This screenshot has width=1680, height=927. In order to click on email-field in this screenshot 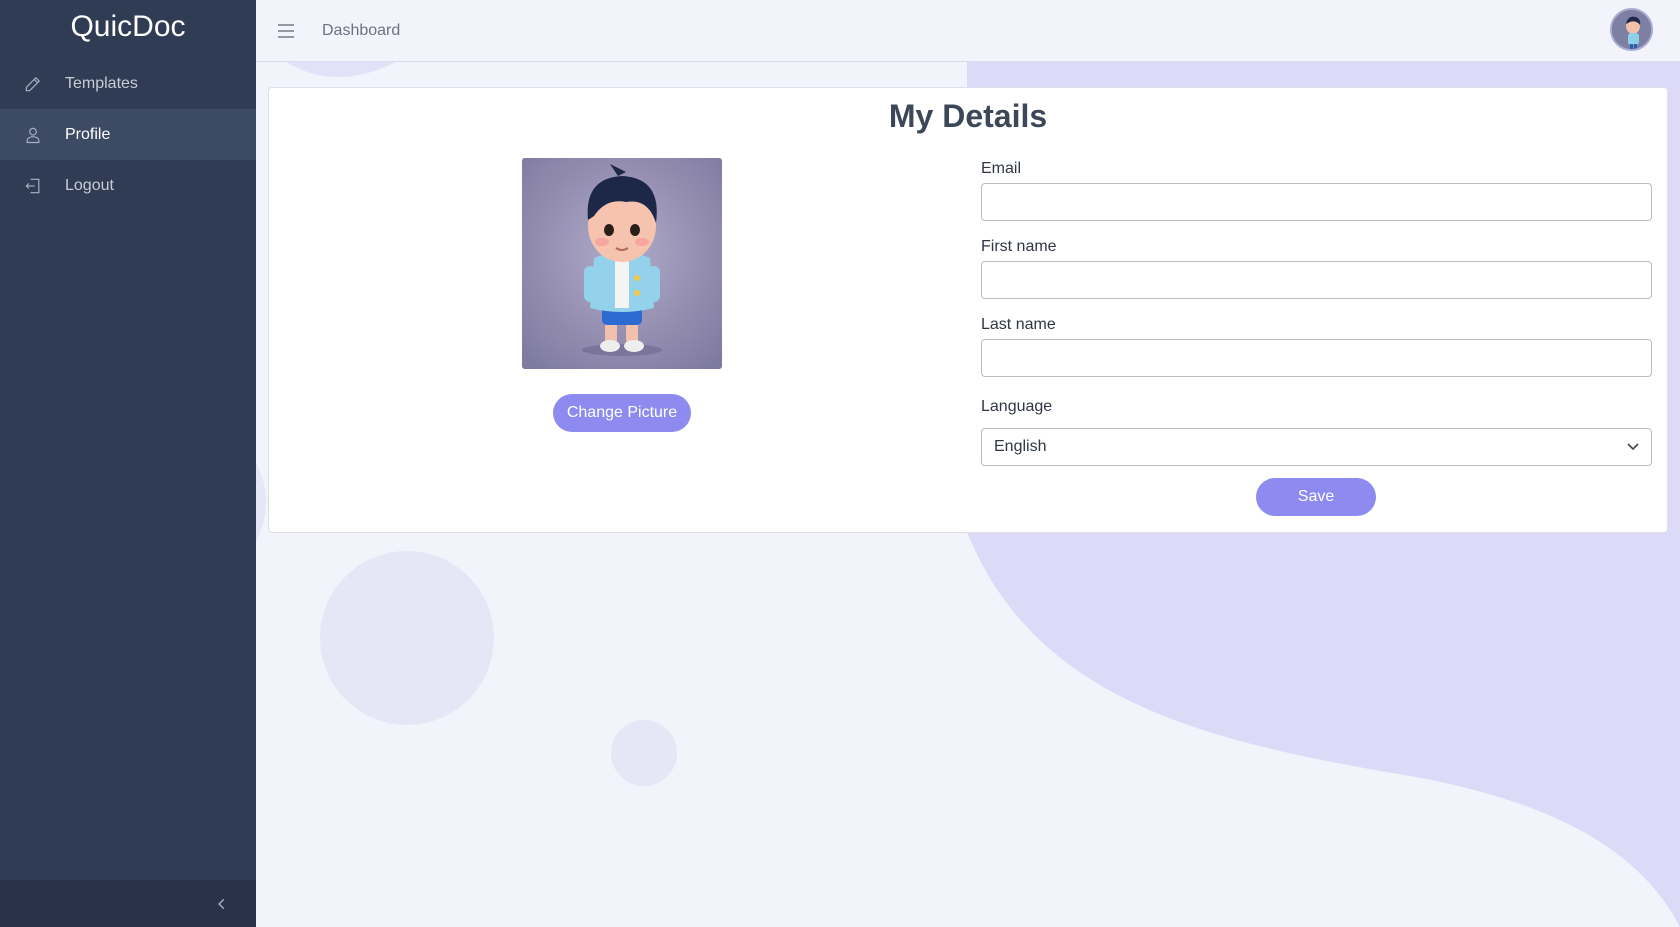, I will do `click(1316, 202)`.